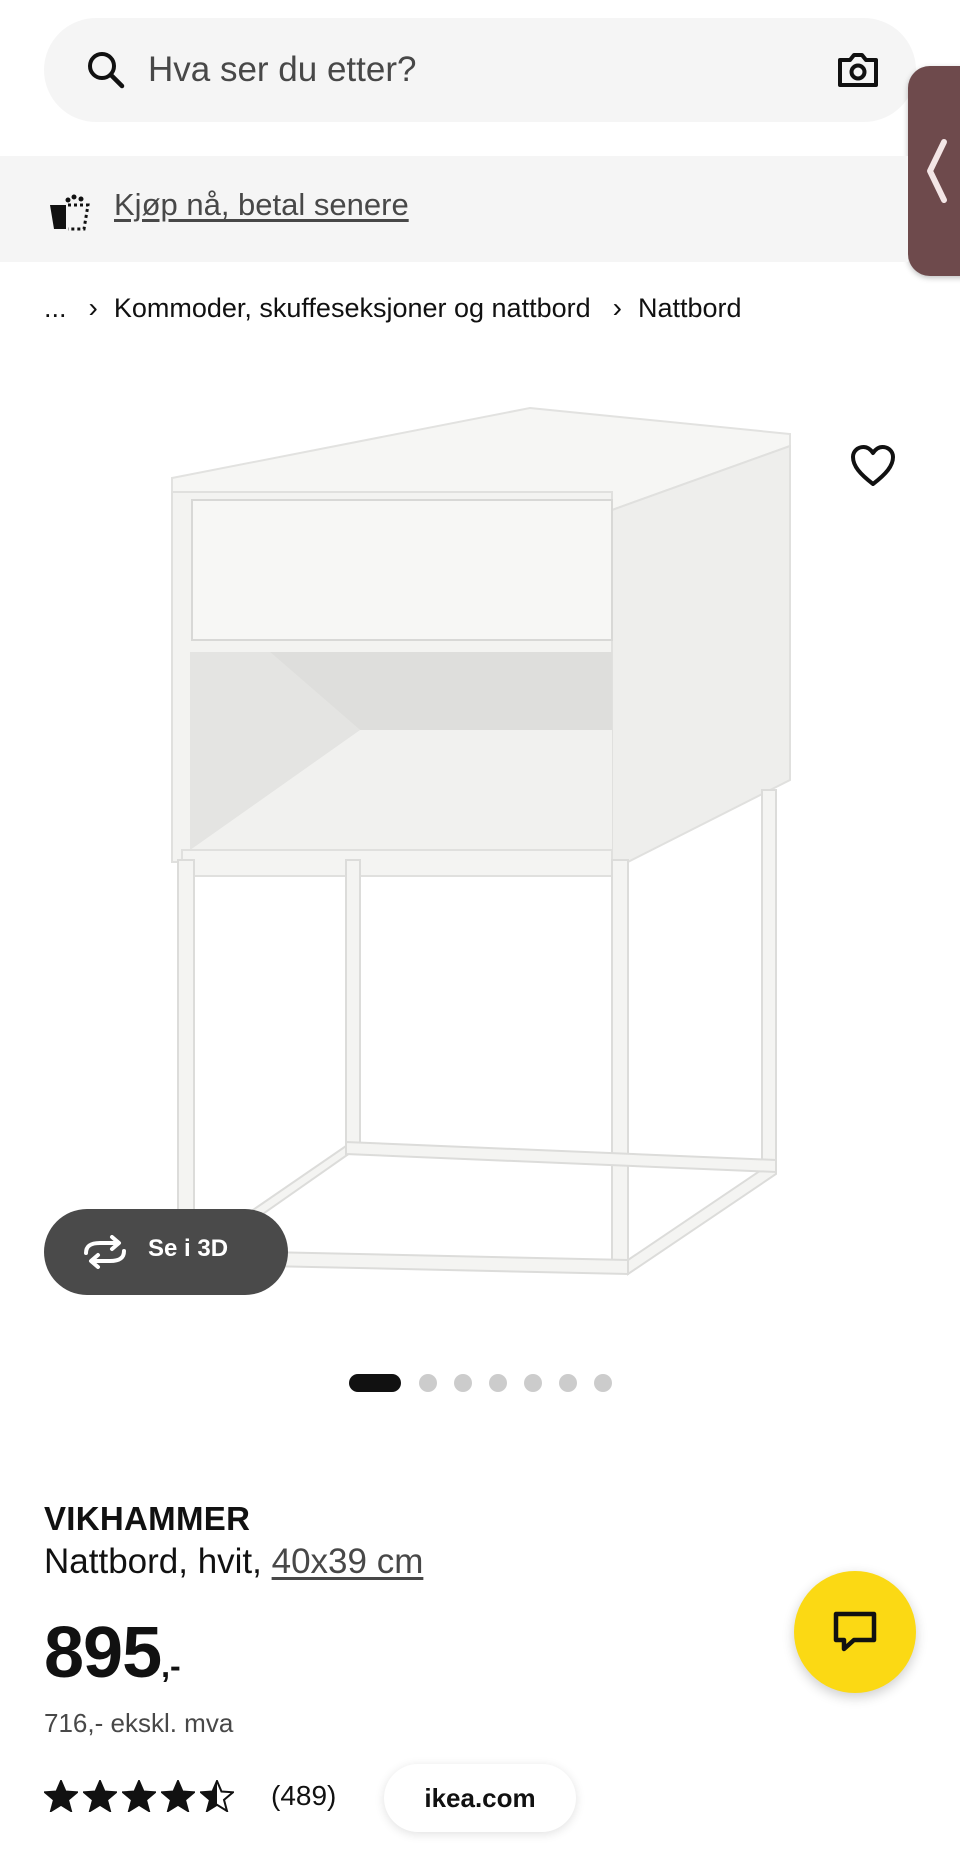  What do you see at coordinates (480, 1798) in the screenshot?
I see `source-pill: ikea.com` at bounding box center [480, 1798].